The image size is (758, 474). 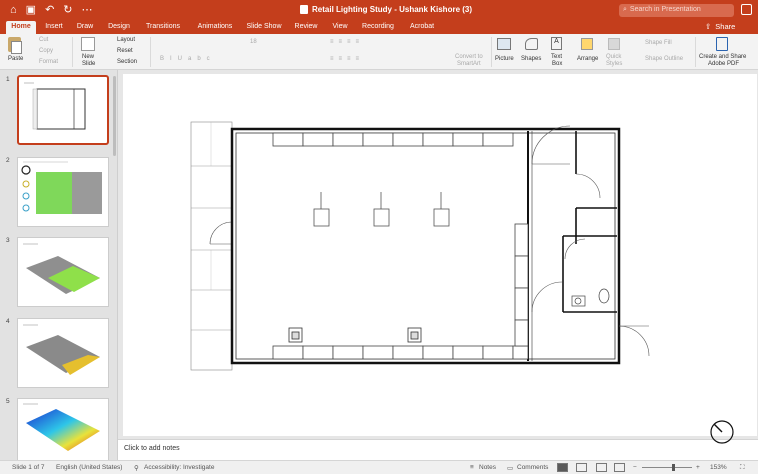 What do you see at coordinates (746, 9) in the screenshot?
I see `profile-icon` at bounding box center [746, 9].